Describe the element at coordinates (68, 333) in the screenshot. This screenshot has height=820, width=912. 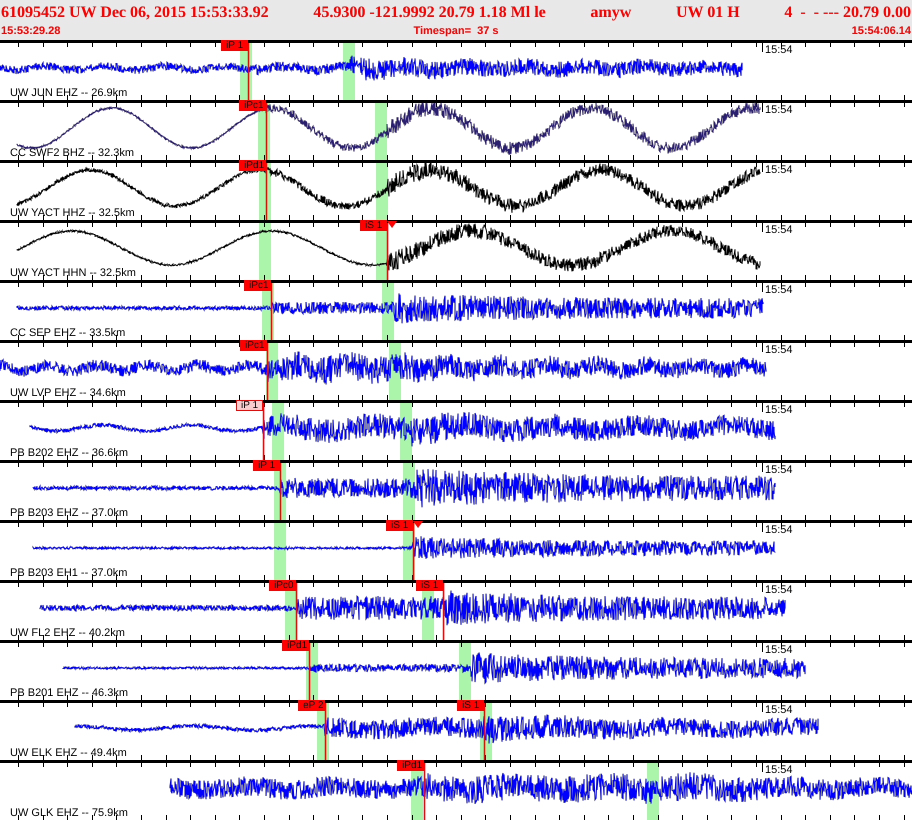
I see `station-label: CC SEP EHZ -- 33.5km` at that location.